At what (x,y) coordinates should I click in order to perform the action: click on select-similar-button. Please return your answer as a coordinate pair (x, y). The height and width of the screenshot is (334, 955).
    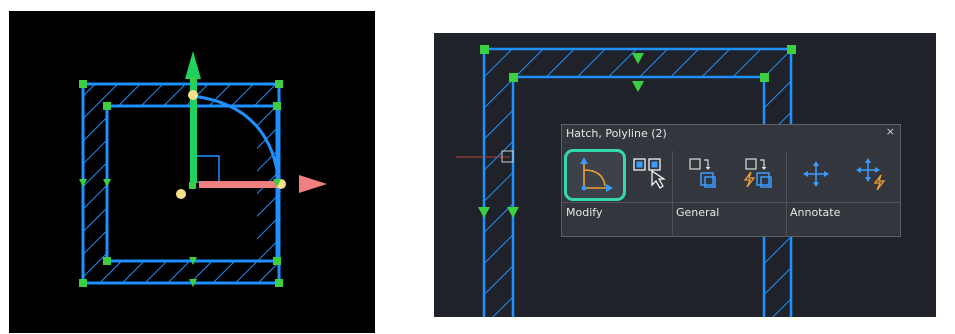
    Looking at the image, I should click on (654, 176).